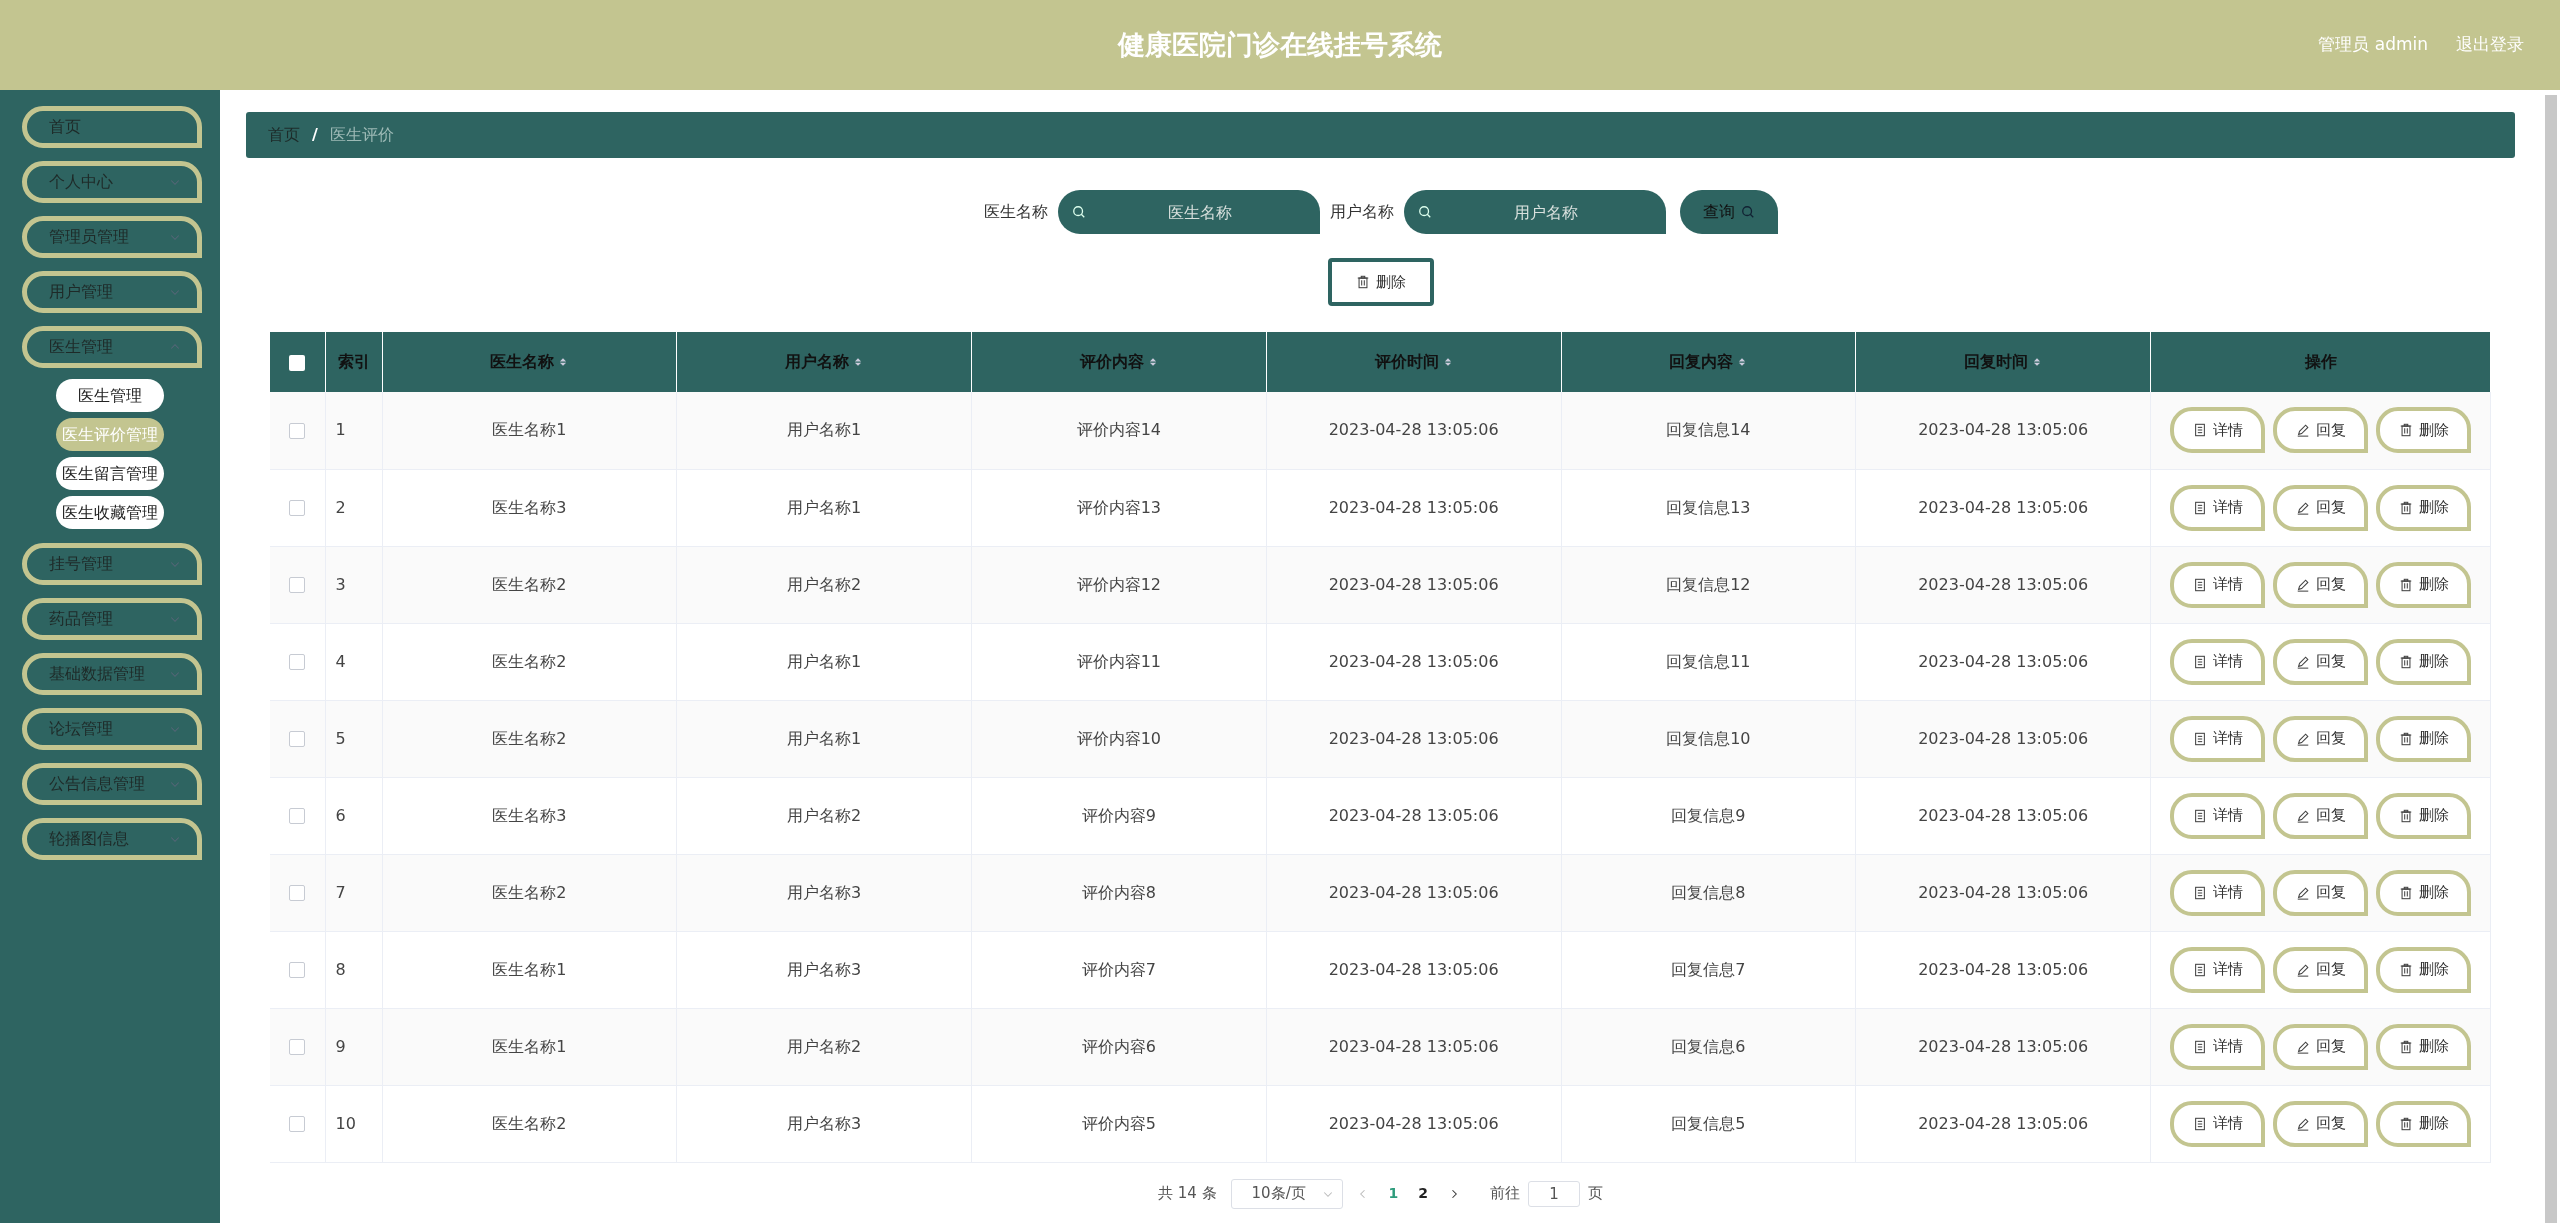  I want to click on table-cell: 8, so click(340, 969).